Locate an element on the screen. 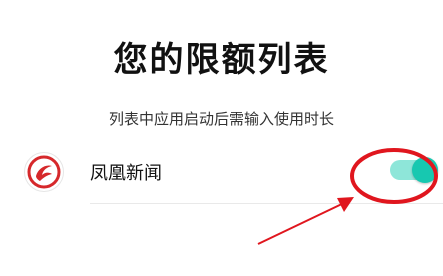  page-subtitle: 列表中应用启动后需输入使用时长 is located at coordinates (221, 119).